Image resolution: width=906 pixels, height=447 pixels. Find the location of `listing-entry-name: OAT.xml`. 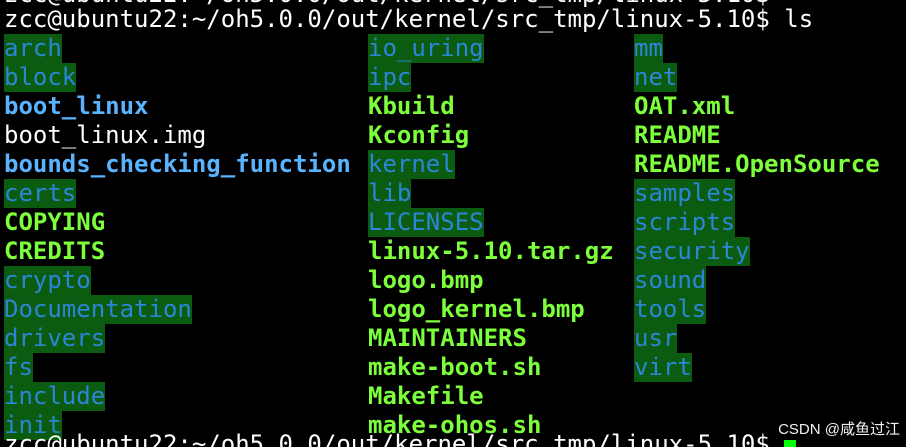

listing-entry-name: OAT.xml is located at coordinates (685, 106).